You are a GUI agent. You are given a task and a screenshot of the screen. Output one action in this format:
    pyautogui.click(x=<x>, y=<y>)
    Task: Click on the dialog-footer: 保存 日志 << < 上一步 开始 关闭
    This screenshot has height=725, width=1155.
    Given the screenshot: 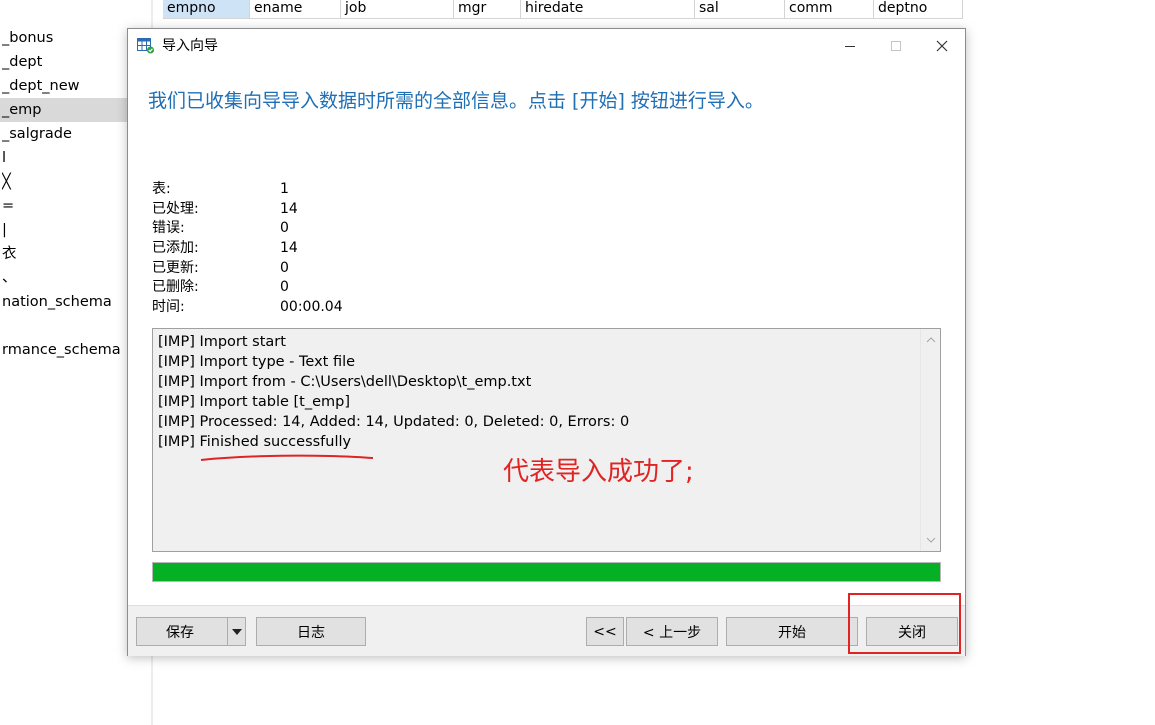 What is the action you would take?
    pyautogui.click(x=546, y=630)
    